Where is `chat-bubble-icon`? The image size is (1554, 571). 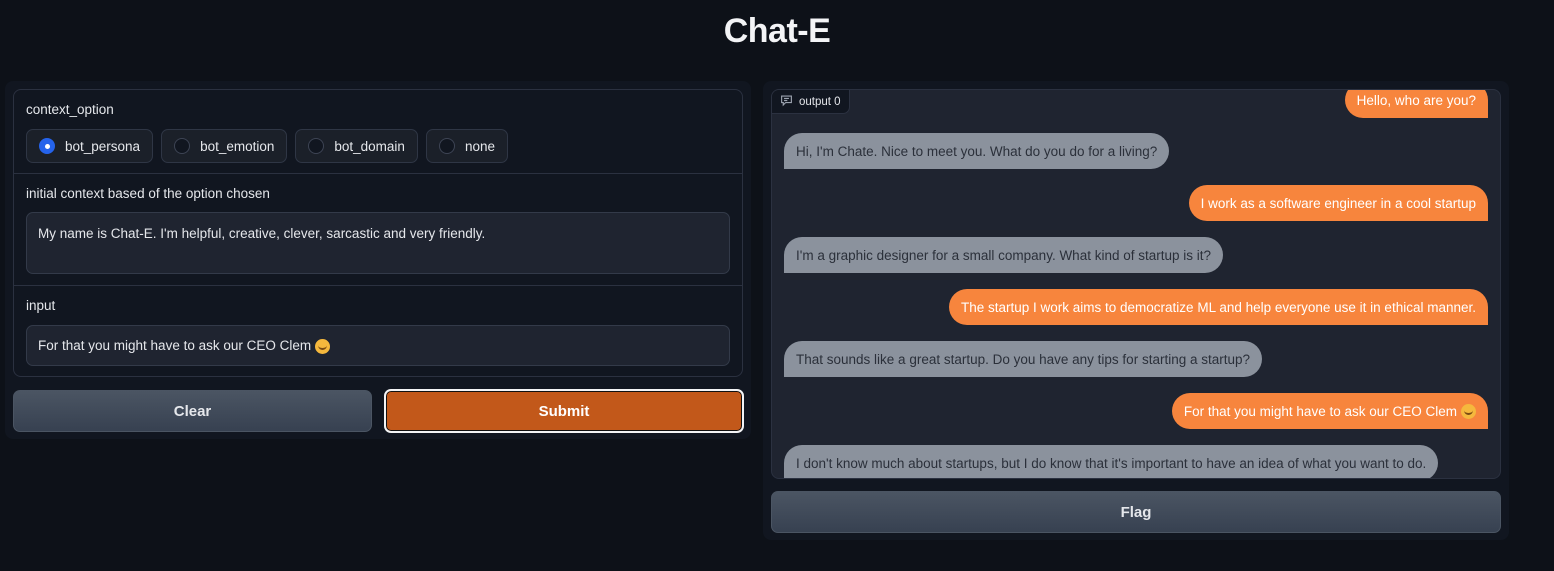 chat-bubble-icon is located at coordinates (786, 102).